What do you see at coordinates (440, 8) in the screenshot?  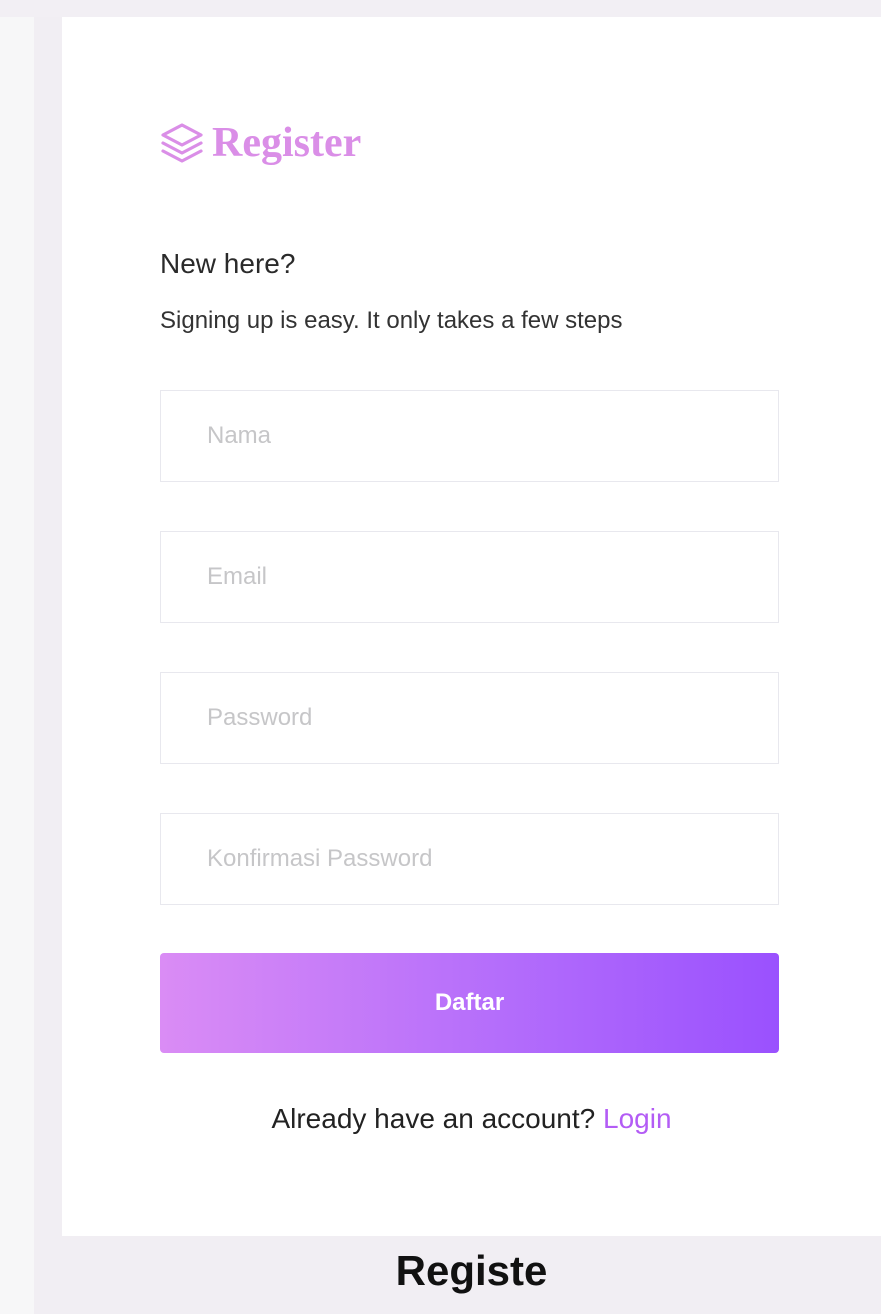 I see `page-top-strip` at bounding box center [440, 8].